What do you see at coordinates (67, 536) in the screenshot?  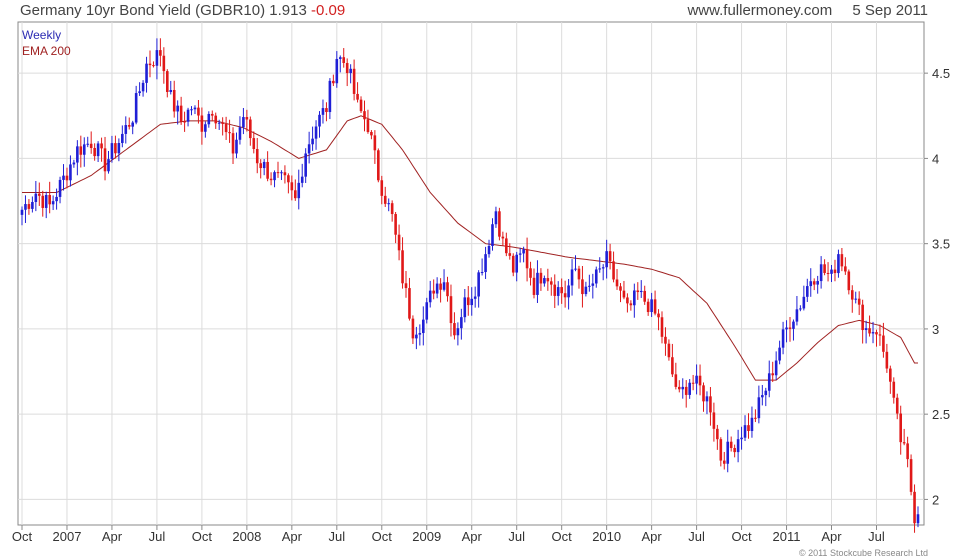 I see `x-tick-label: 2007` at bounding box center [67, 536].